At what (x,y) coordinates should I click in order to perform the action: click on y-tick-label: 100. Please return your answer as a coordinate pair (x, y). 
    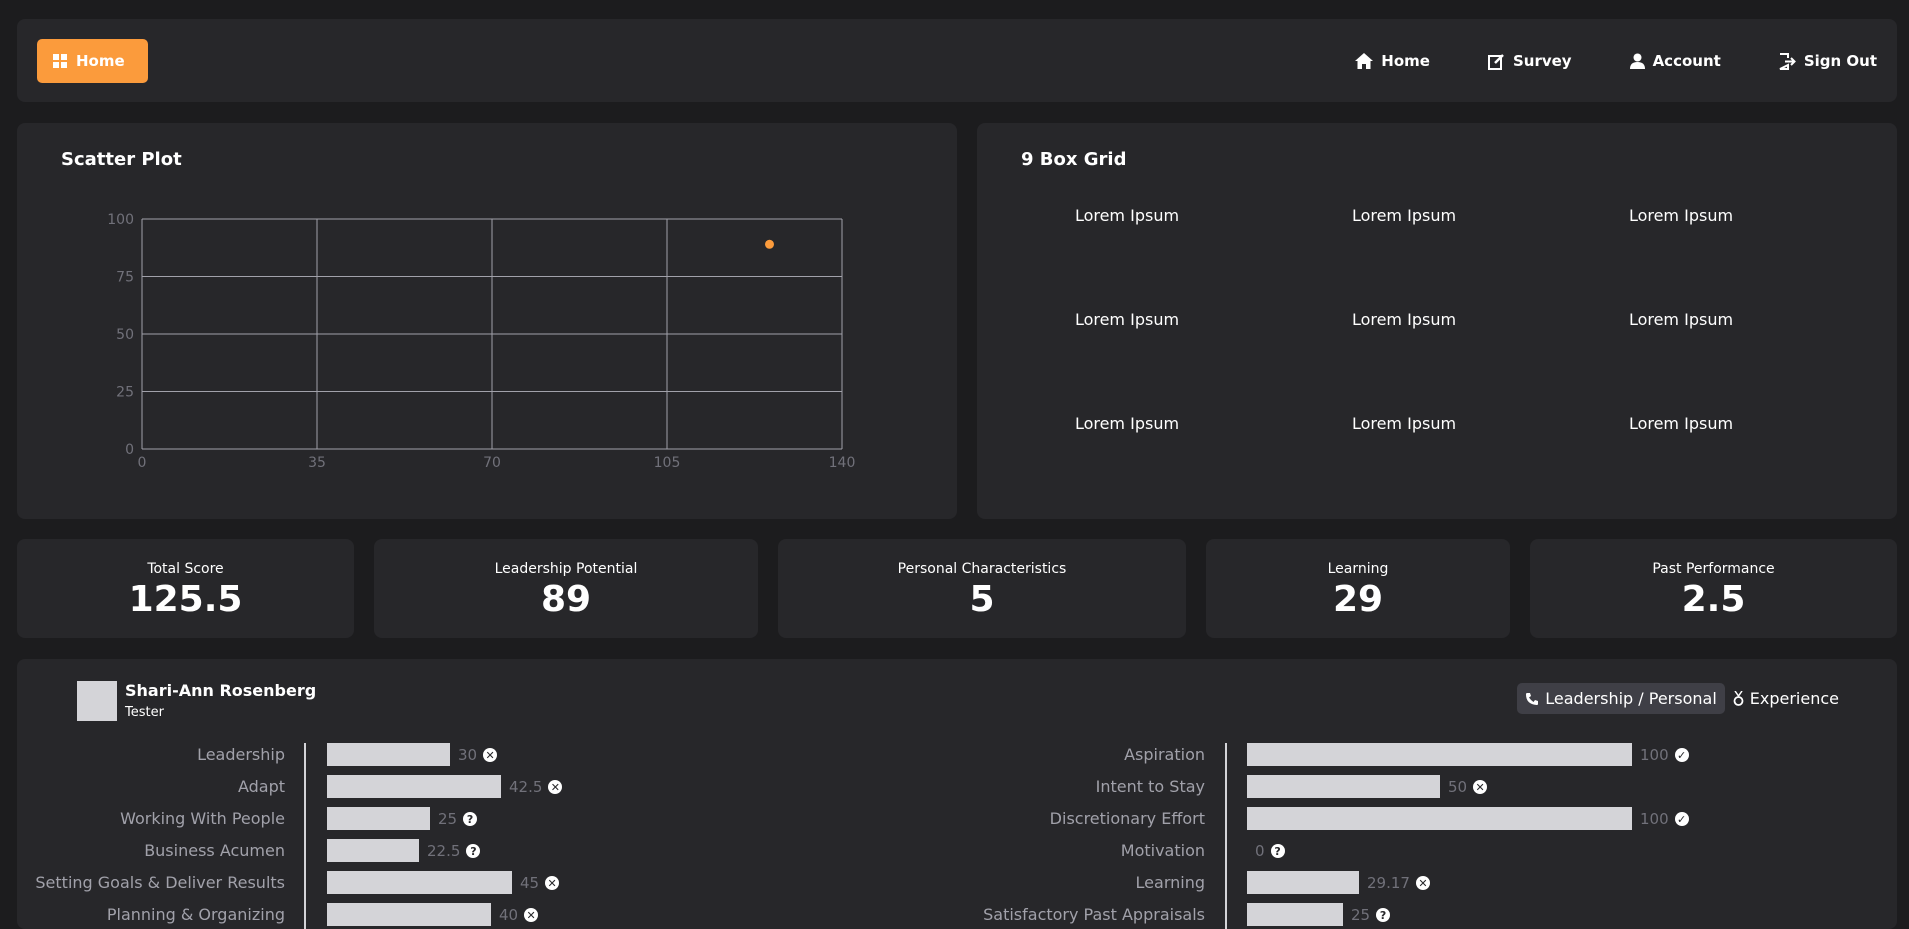
    Looking at the image, I should click on (120, 220).